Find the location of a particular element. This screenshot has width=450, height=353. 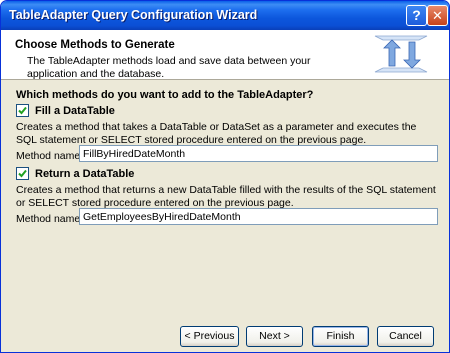

return-method-name-input is located at coordinates (258, 216).